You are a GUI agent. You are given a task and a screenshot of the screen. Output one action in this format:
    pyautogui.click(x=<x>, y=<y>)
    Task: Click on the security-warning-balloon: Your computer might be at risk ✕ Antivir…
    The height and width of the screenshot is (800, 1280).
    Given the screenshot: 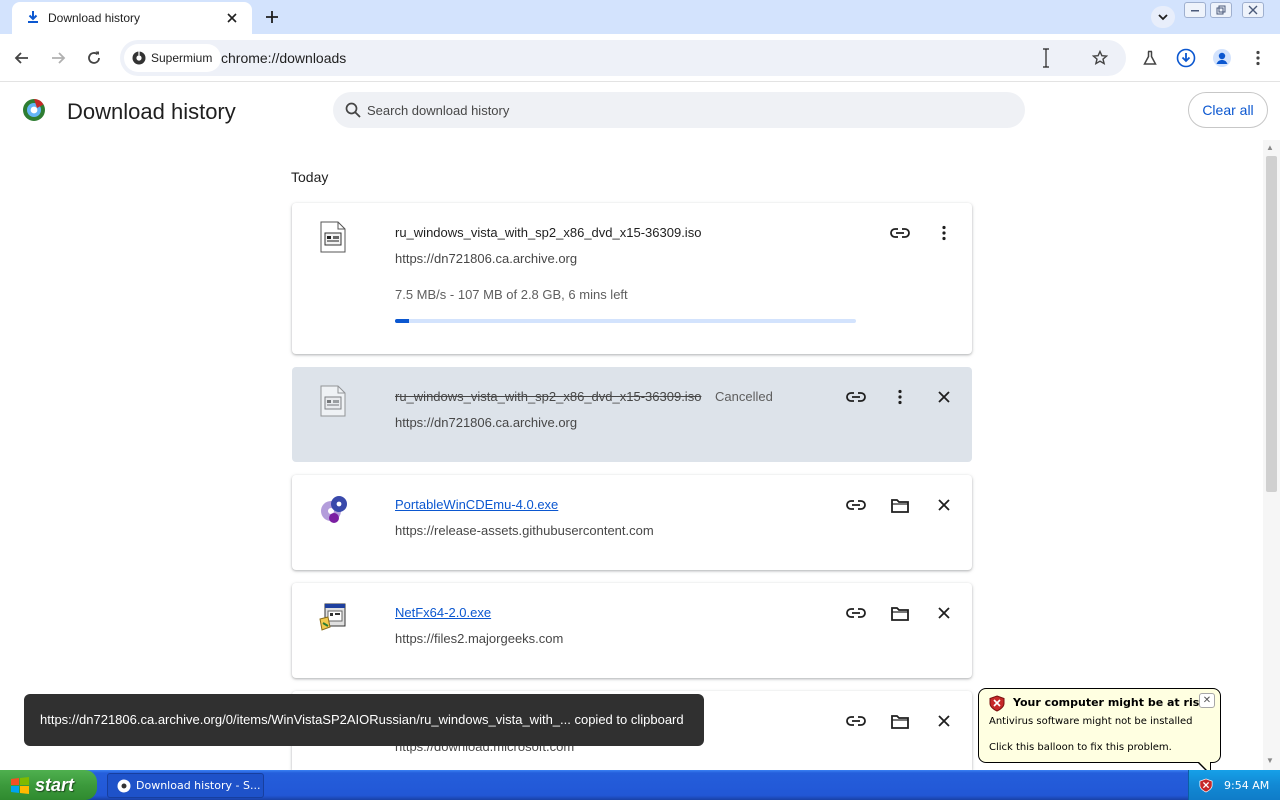 What is the action you would take?
    pyautogui.click(x=1099, y=732)
    